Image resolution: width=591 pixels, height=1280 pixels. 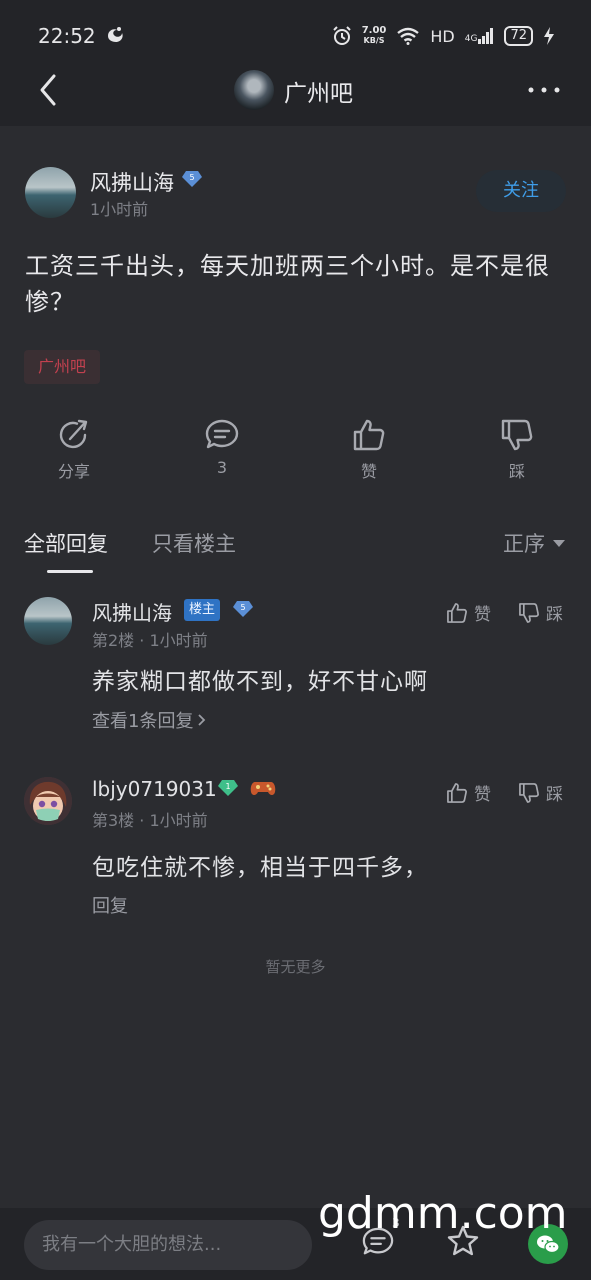 I want to click on sort-label: 正序, so click(x=524, y=544).